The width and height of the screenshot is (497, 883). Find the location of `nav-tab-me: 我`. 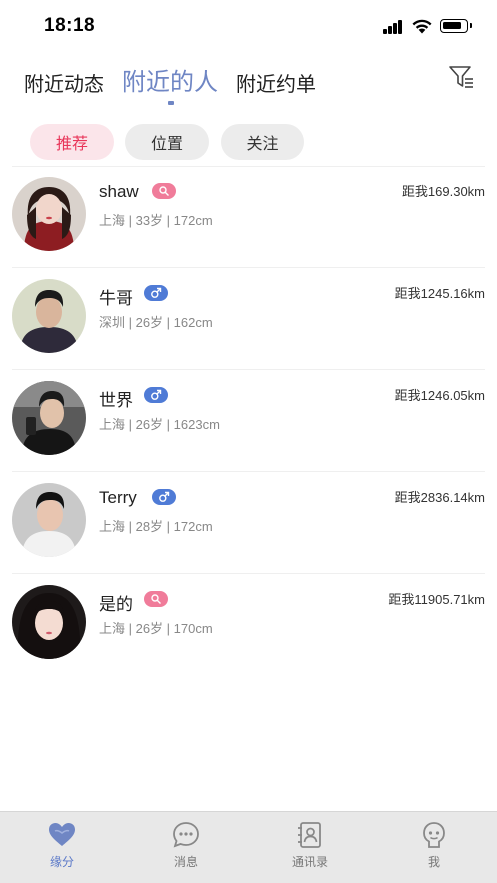

nav-tab-me: 我 is located at coordinates (434, 849).